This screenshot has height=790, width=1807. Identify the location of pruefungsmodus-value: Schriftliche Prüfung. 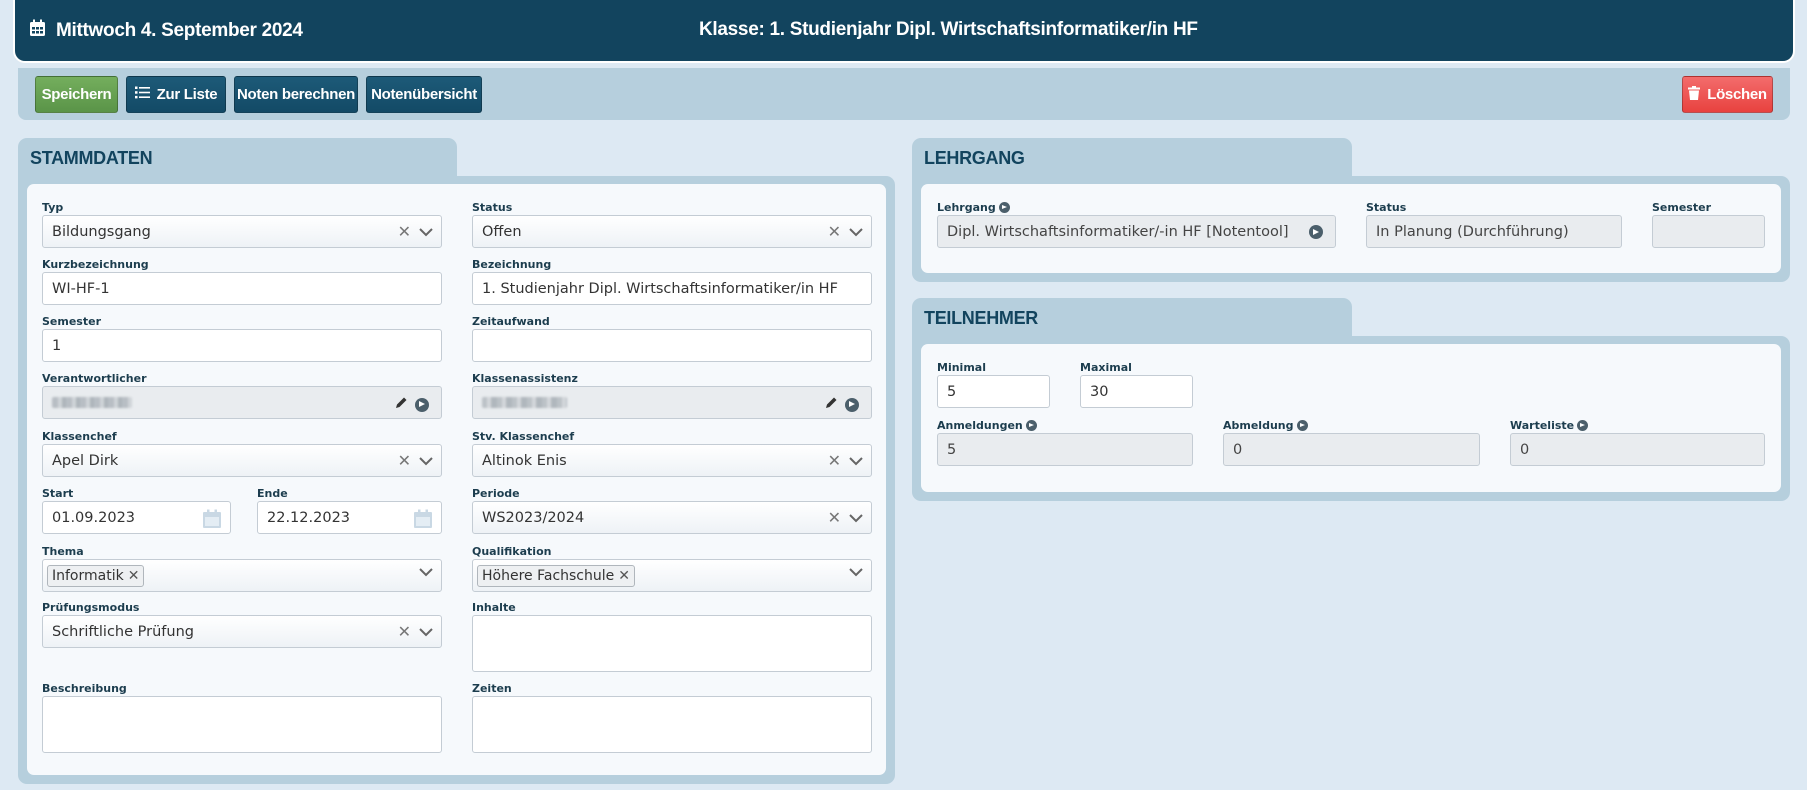
(123, 631).